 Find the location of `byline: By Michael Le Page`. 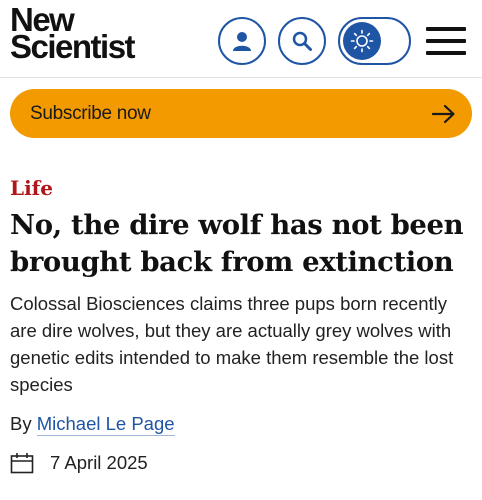

byline: By Michael Le Page is located at coordinates (92, 424).